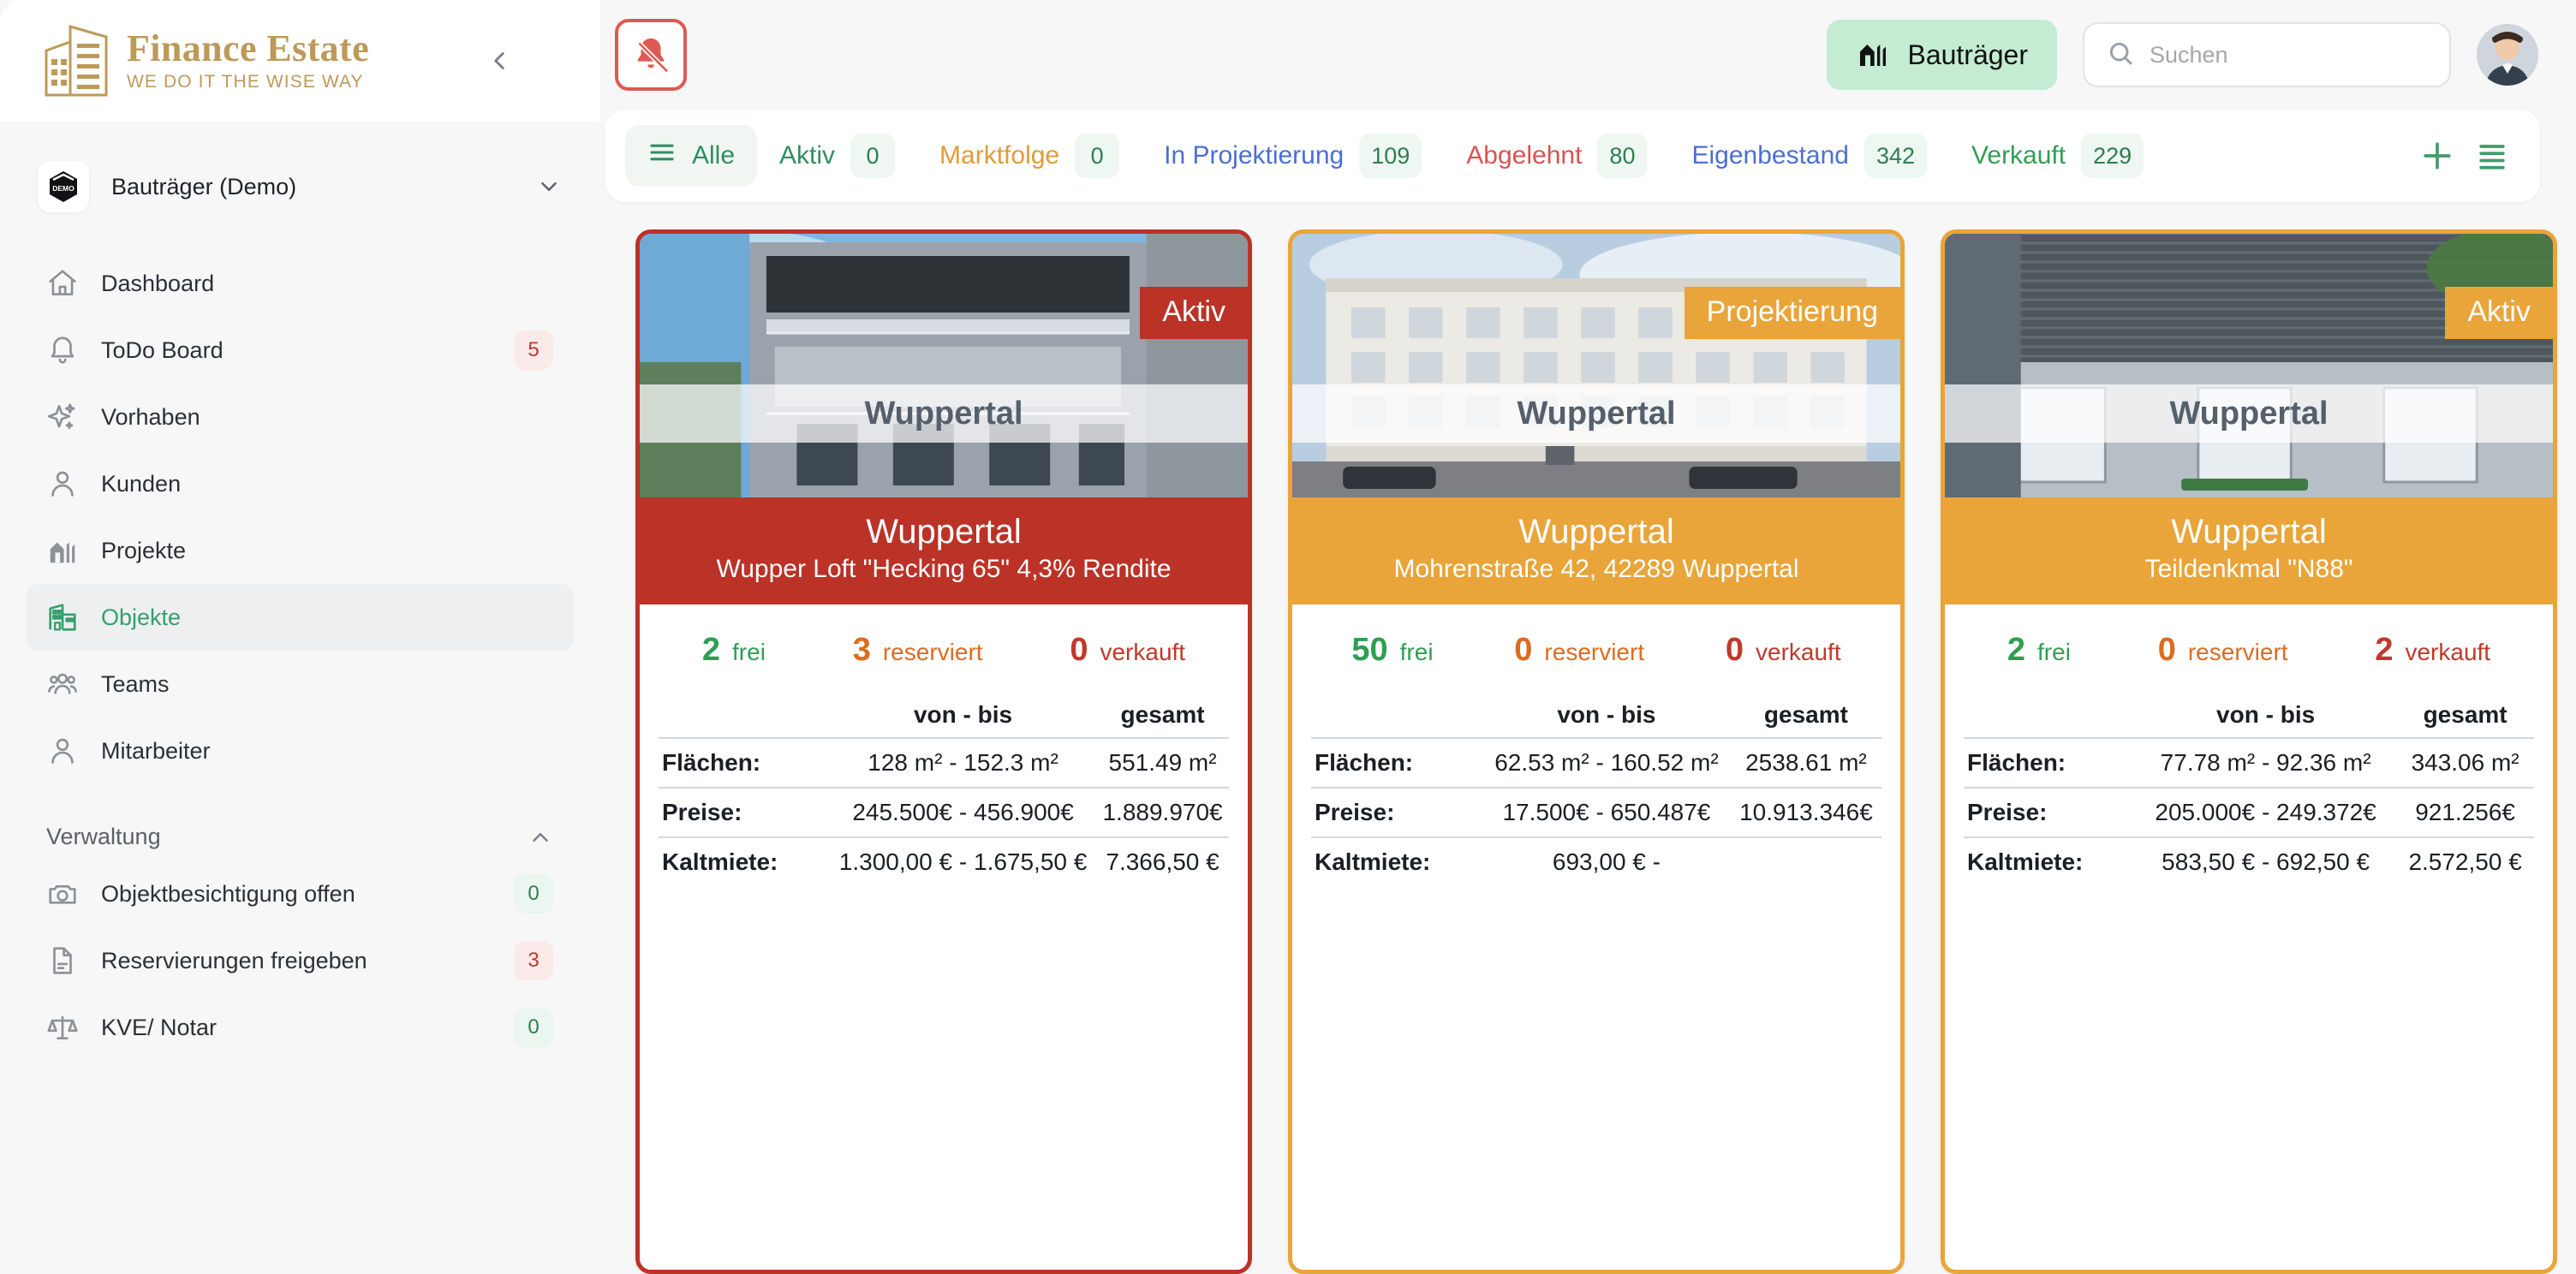  I want to click on tab-label: Eigenbestand, so click(1770, 156).